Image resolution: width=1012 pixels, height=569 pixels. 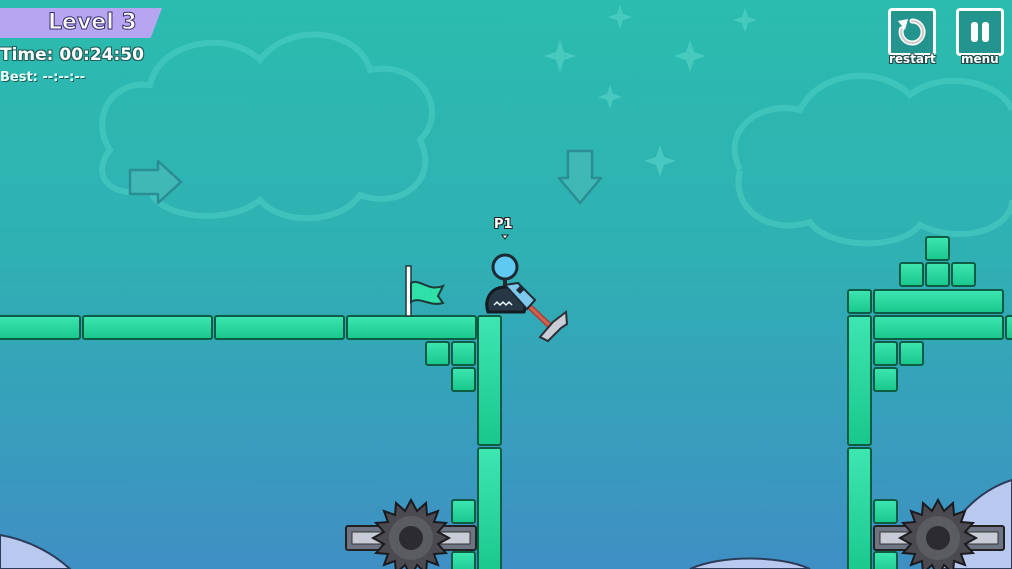 I want to click on player-tag: P1, so click(x=503, y=224).